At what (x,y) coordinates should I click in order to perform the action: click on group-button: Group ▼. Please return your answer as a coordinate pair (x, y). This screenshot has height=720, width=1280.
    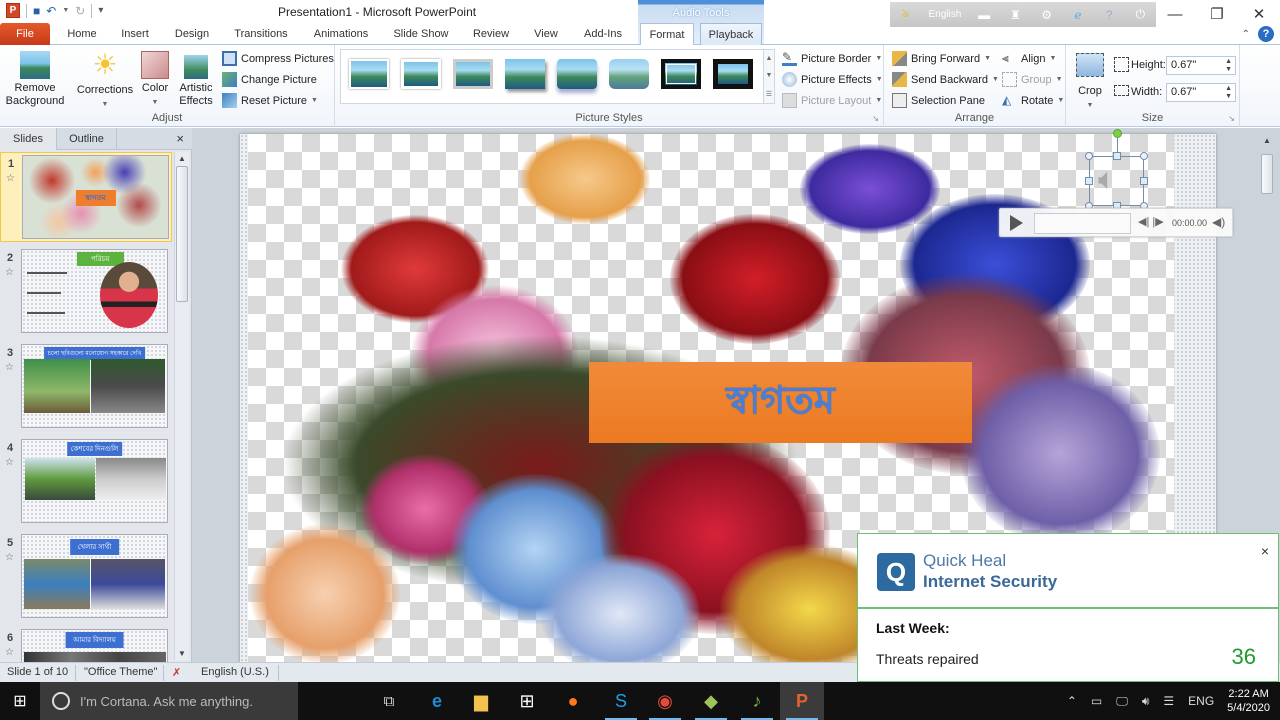
    Looking at the image, I should click on (1032, 79).